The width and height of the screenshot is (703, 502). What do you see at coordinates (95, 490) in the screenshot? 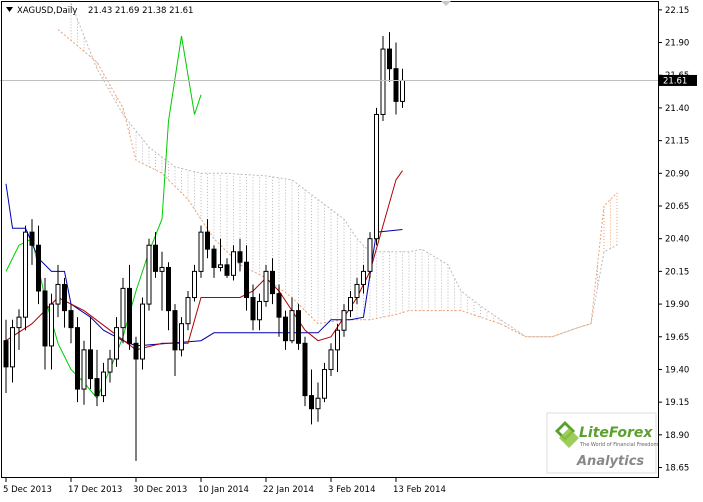
I see `time-tick-label: 17 Dec 2013` at bounding box center [95, 490].